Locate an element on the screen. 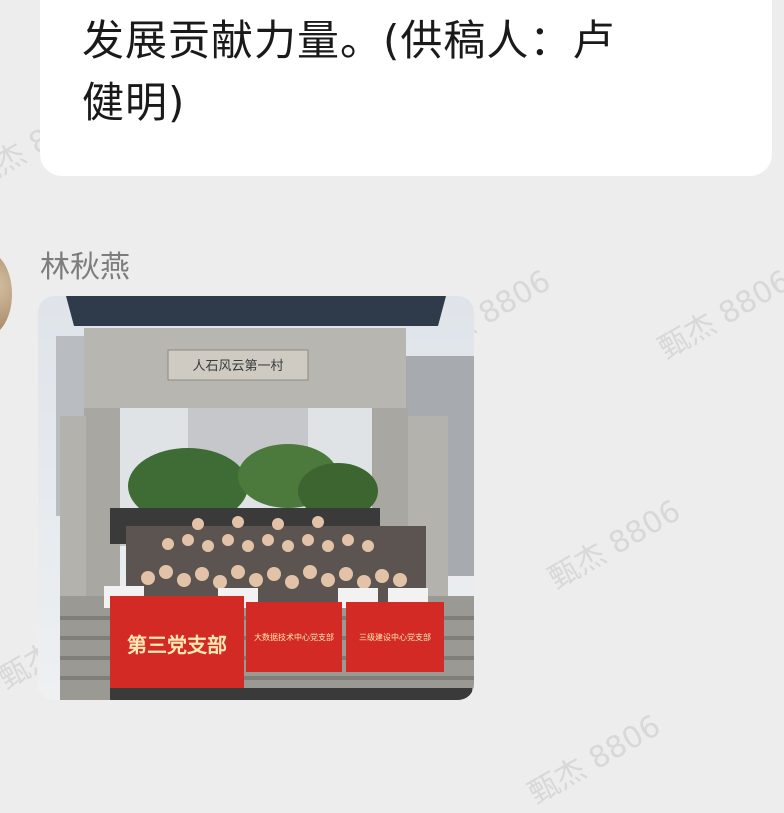  avatar is located at coordinates (6, 294).